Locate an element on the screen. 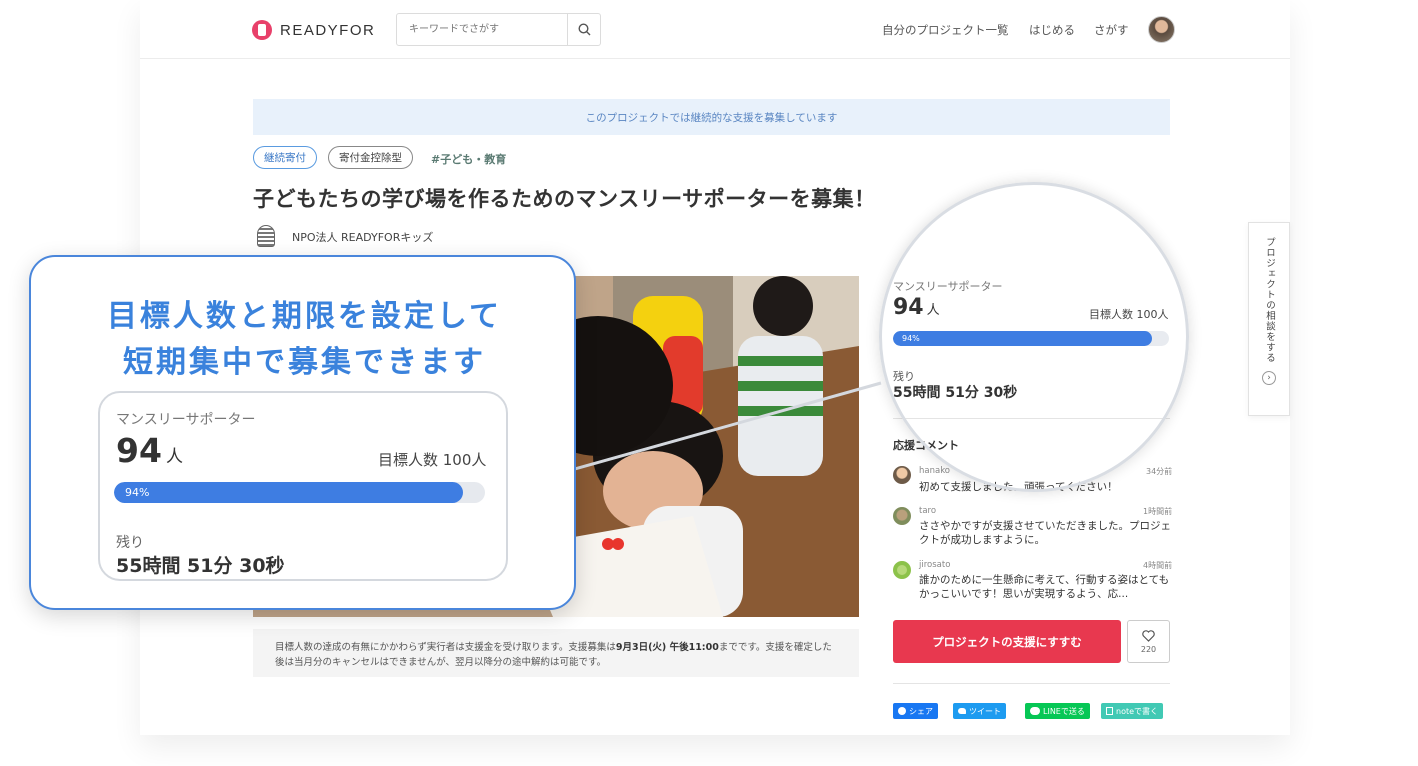  callout-supporters-count-value: 94 is located at coordinates (139, 450).